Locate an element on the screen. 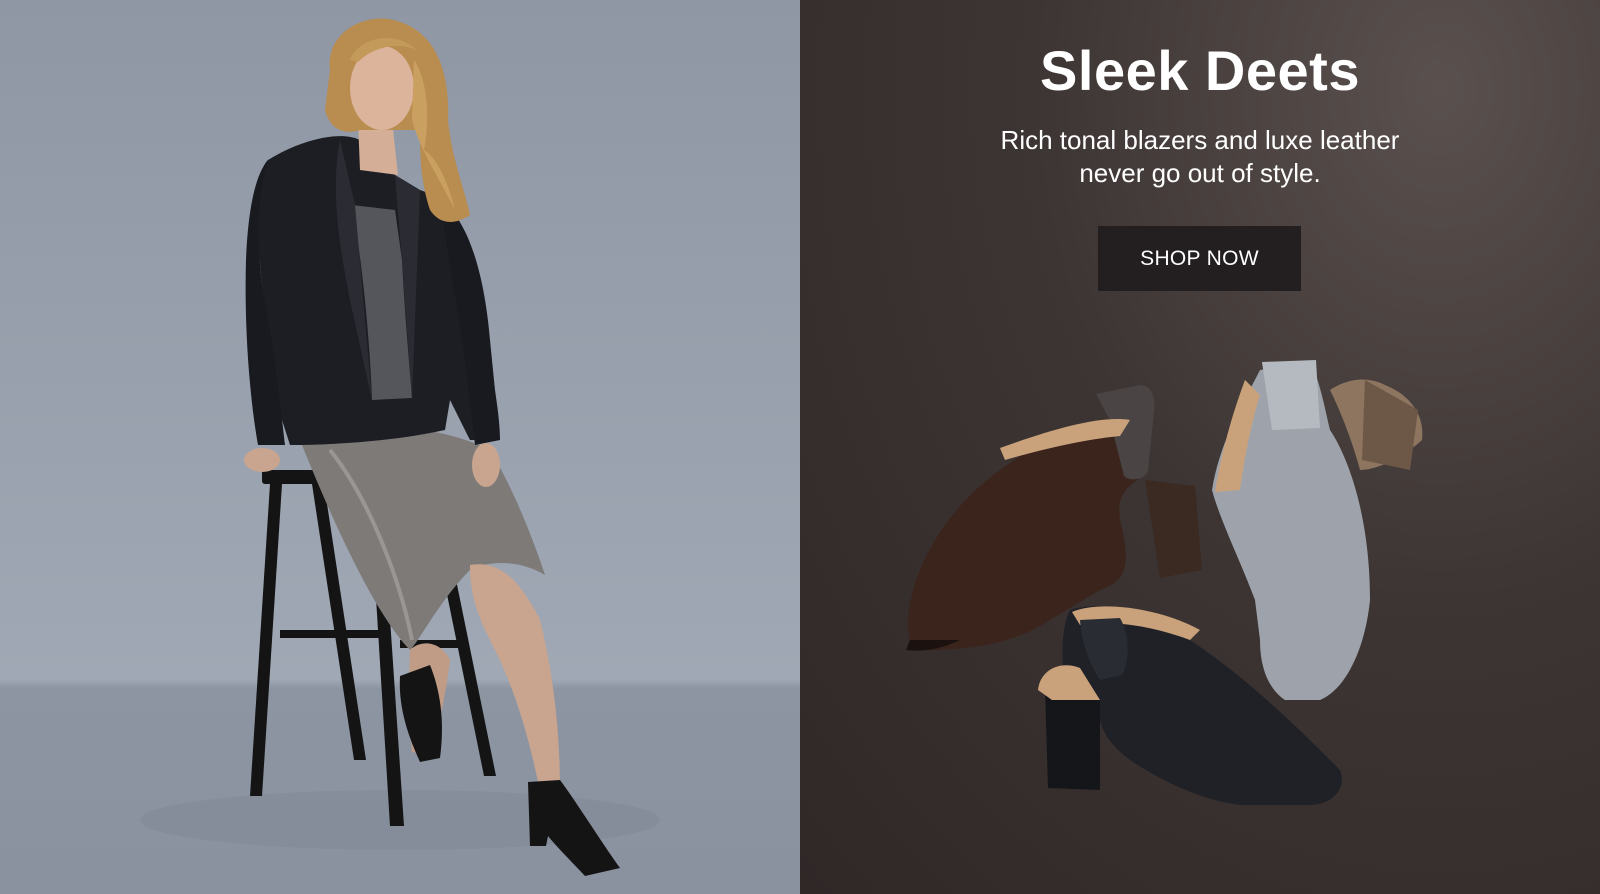 This screenshot has width=1600, height=894. grey-bootie is located at coordinates (1317, 530).